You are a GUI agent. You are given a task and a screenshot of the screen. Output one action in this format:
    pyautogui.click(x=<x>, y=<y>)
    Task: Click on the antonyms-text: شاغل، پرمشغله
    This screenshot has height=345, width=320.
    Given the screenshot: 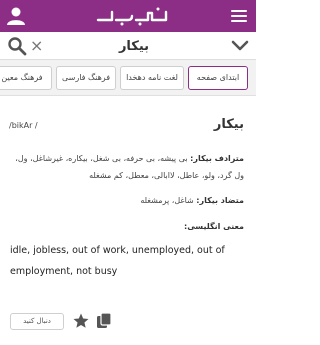 What is the action you would take?
    pyautogui.click(x=167, y=200)
    